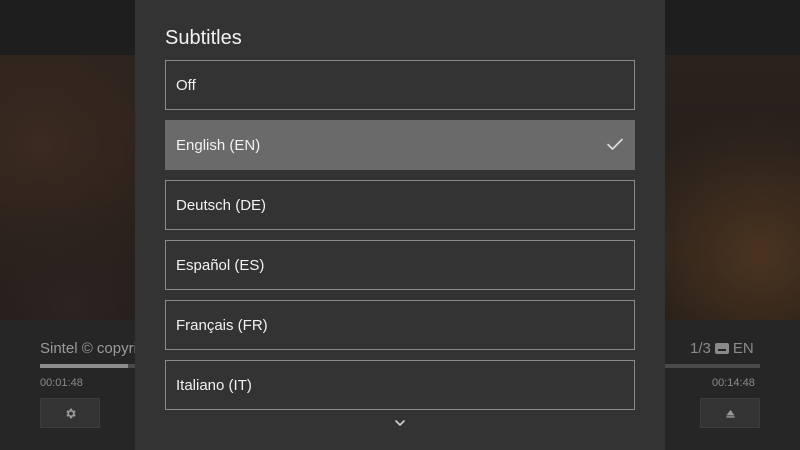 This screenshot has width=800, height=450. Describe the element at coordinates (733, 383) in the screenshot. I see `time-total: 00:14:48` at that location.